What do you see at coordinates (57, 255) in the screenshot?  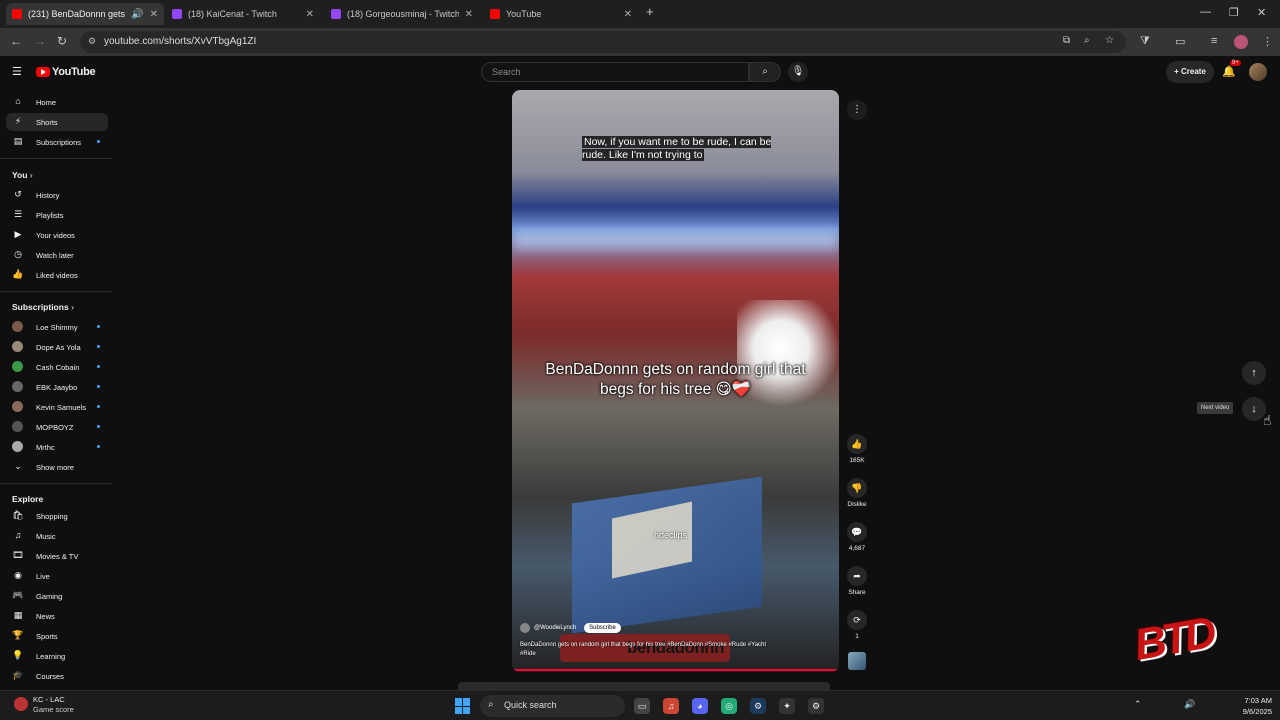 I see `sidebar-item-watch-later: ◷ Watch later` at bounding box center [57, 255].